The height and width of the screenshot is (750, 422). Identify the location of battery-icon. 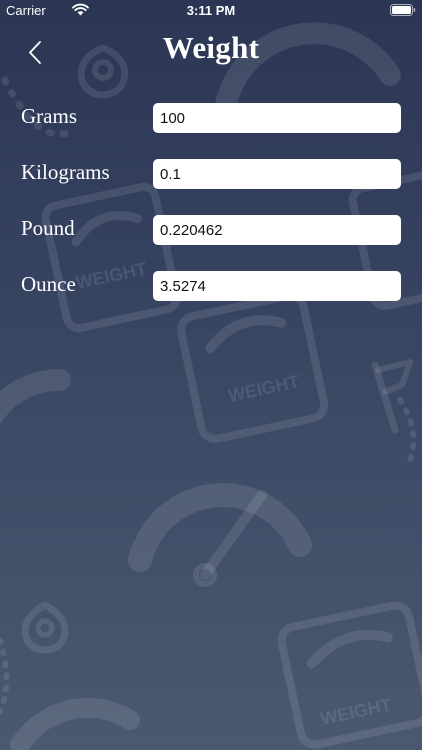
(403, 10).